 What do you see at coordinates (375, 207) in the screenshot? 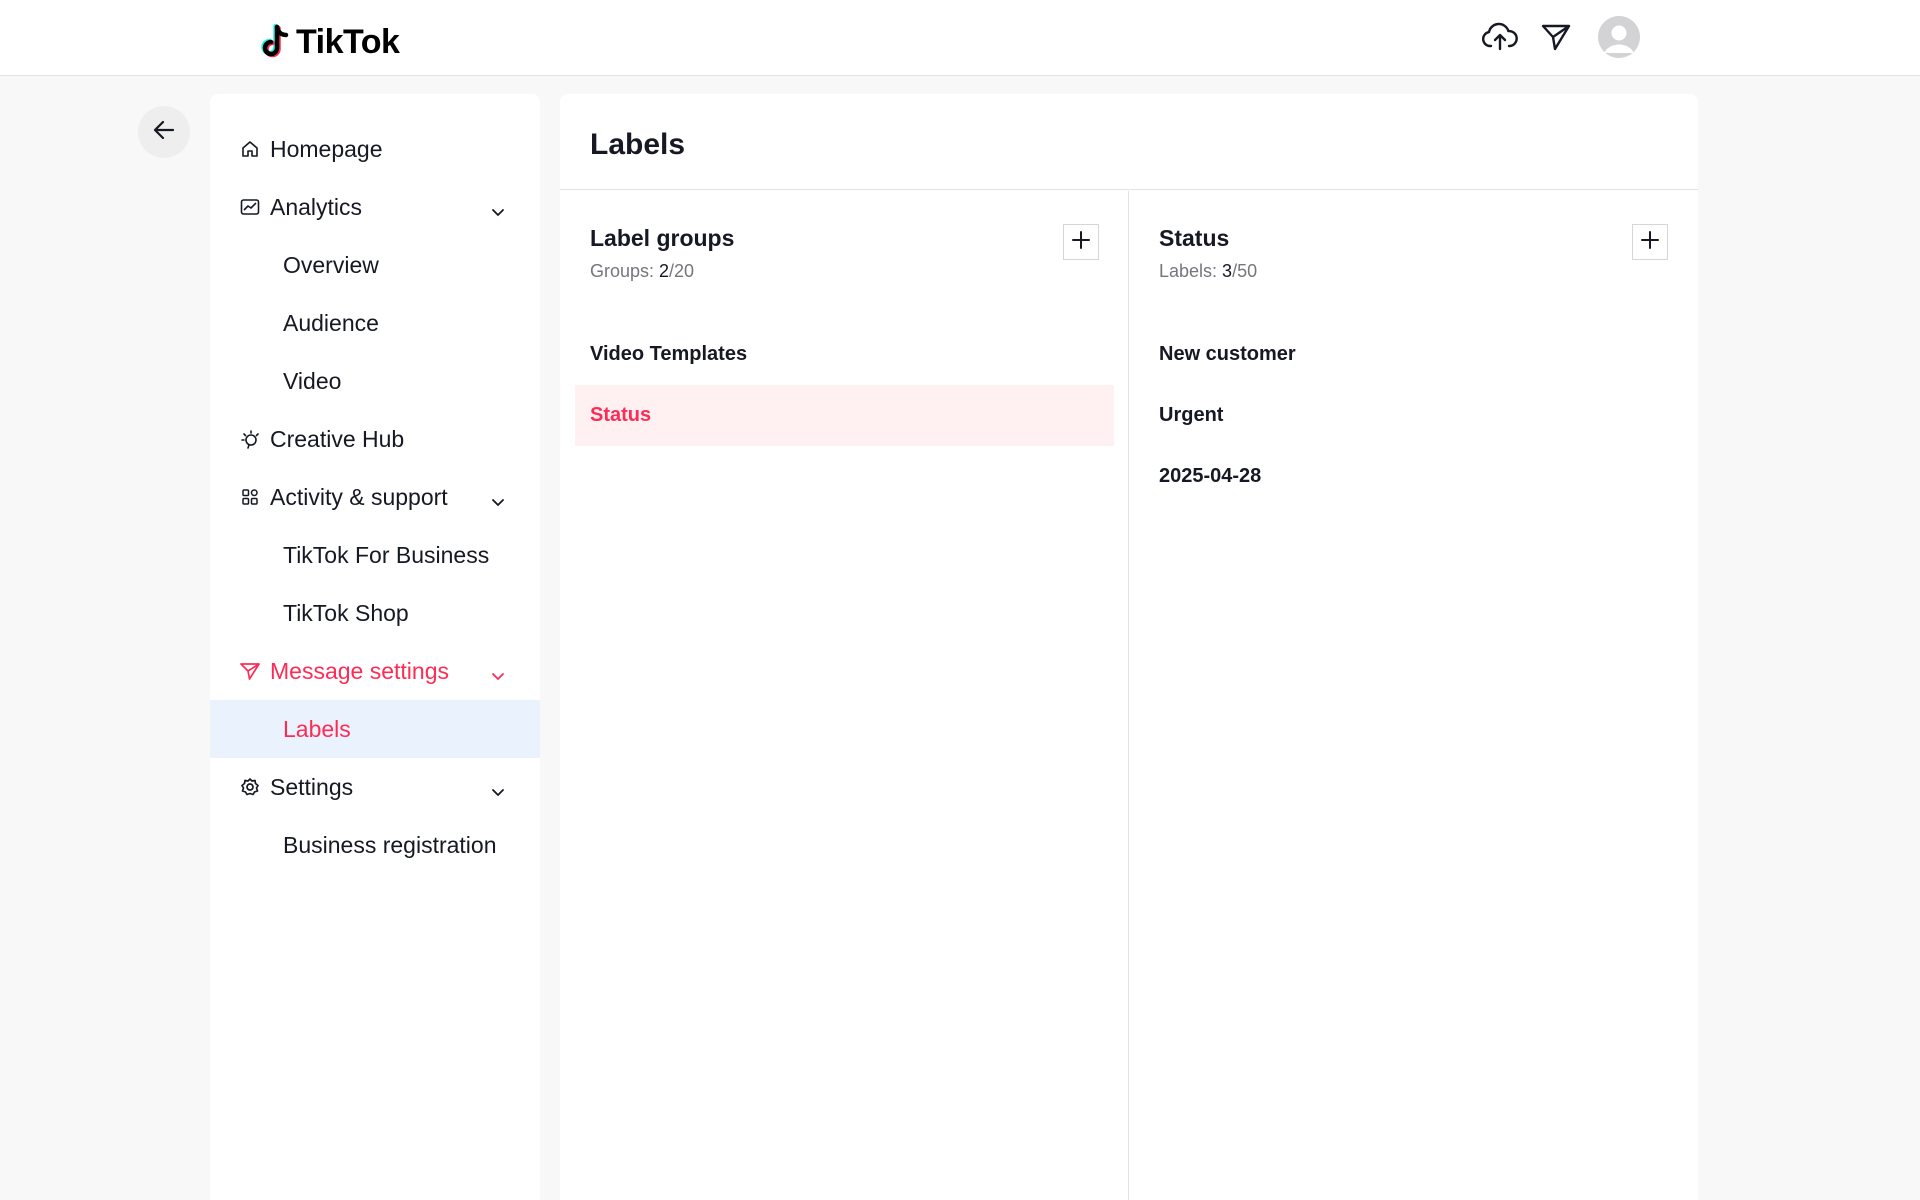
I see `sidebar-item-analytics: Analytics` at bounding box center [375, 207].